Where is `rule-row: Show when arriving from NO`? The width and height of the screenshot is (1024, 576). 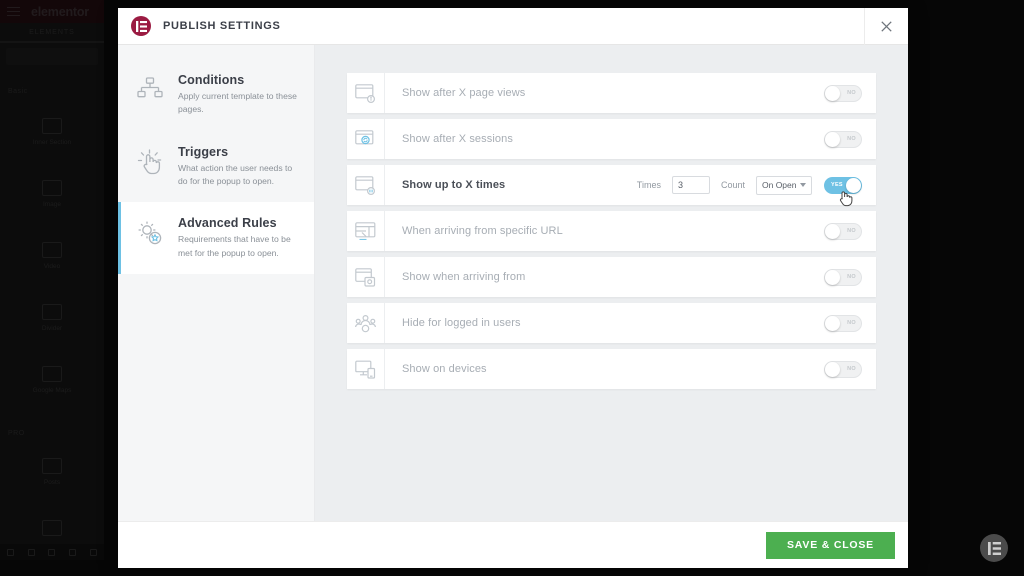 rule-row: Show when arriving from NO is located at coordinates (611, 277).